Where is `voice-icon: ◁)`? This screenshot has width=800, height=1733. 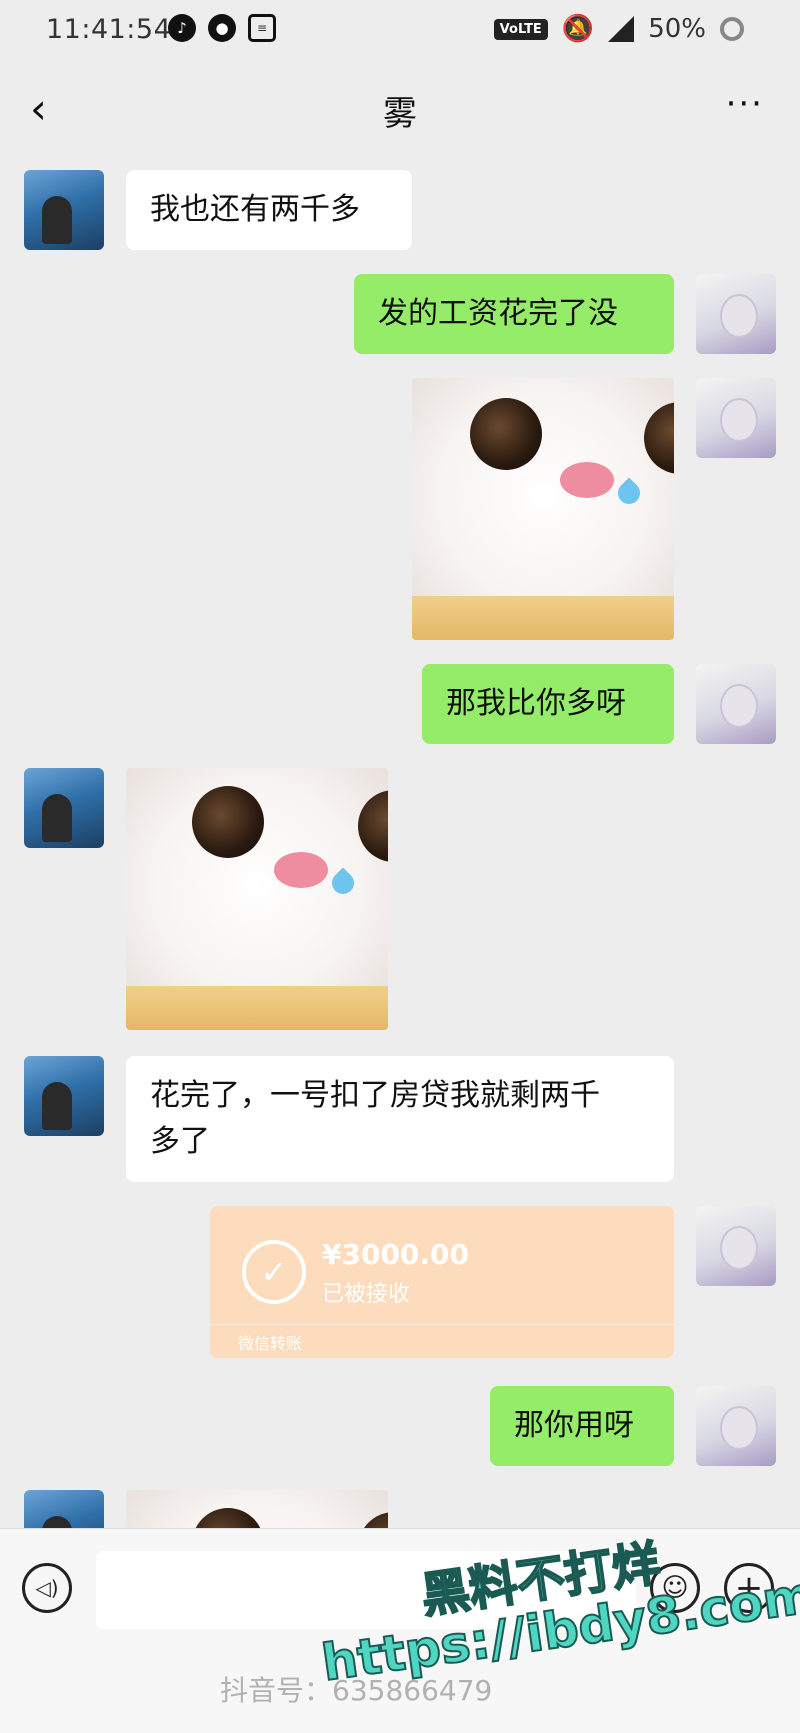
voice-icon: ◁) is located at coordinates (47, 1588).